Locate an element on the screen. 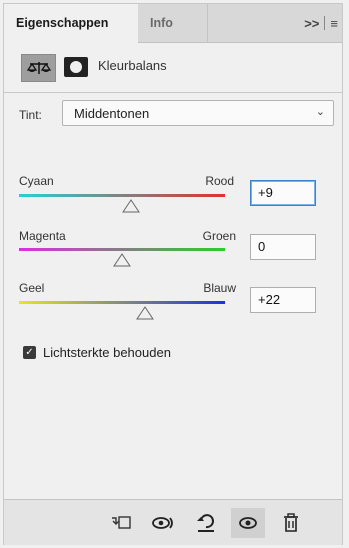 The width and height of the screenshot is (349, 548). adjustment-header: Kleurbalans is located at coordinates (173, 67).